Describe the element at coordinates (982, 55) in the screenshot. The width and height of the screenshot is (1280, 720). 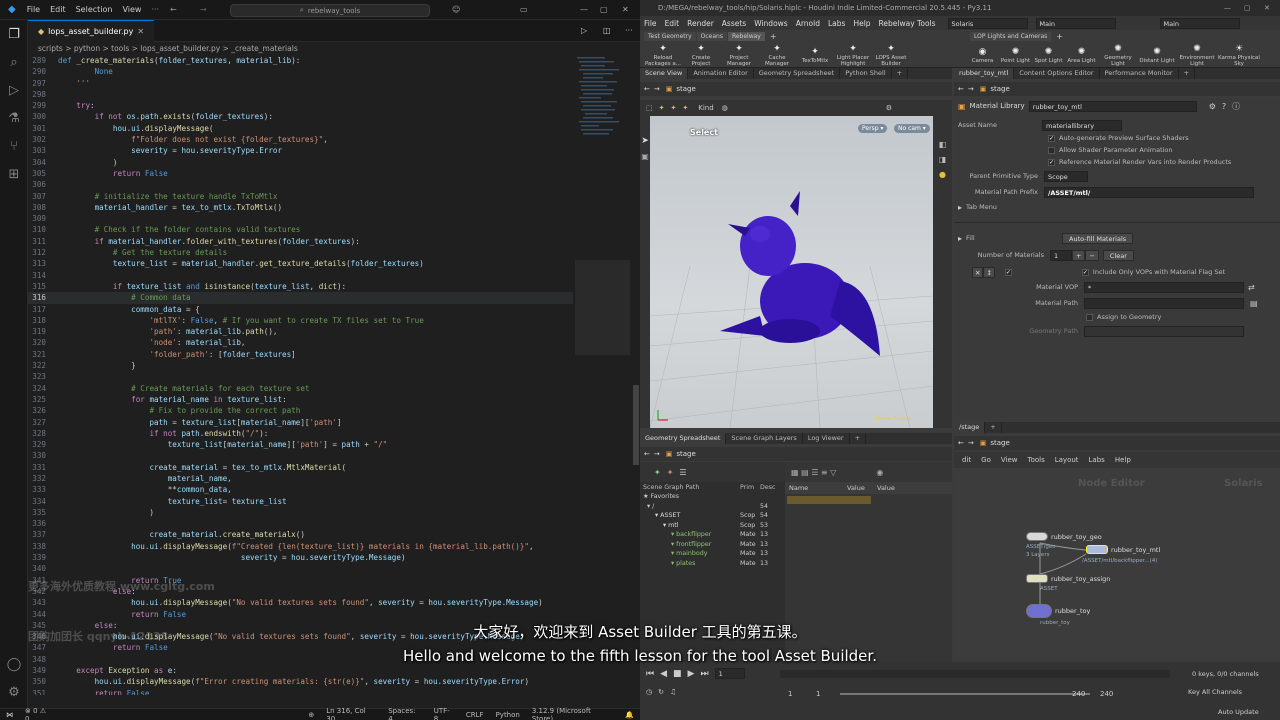
I see `tool-camera: ◉ Camera` at that location.